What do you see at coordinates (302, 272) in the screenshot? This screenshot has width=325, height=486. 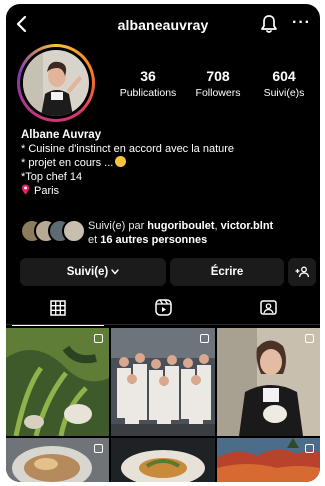 I see `add-person-icon` at bounding box center [302, 272].